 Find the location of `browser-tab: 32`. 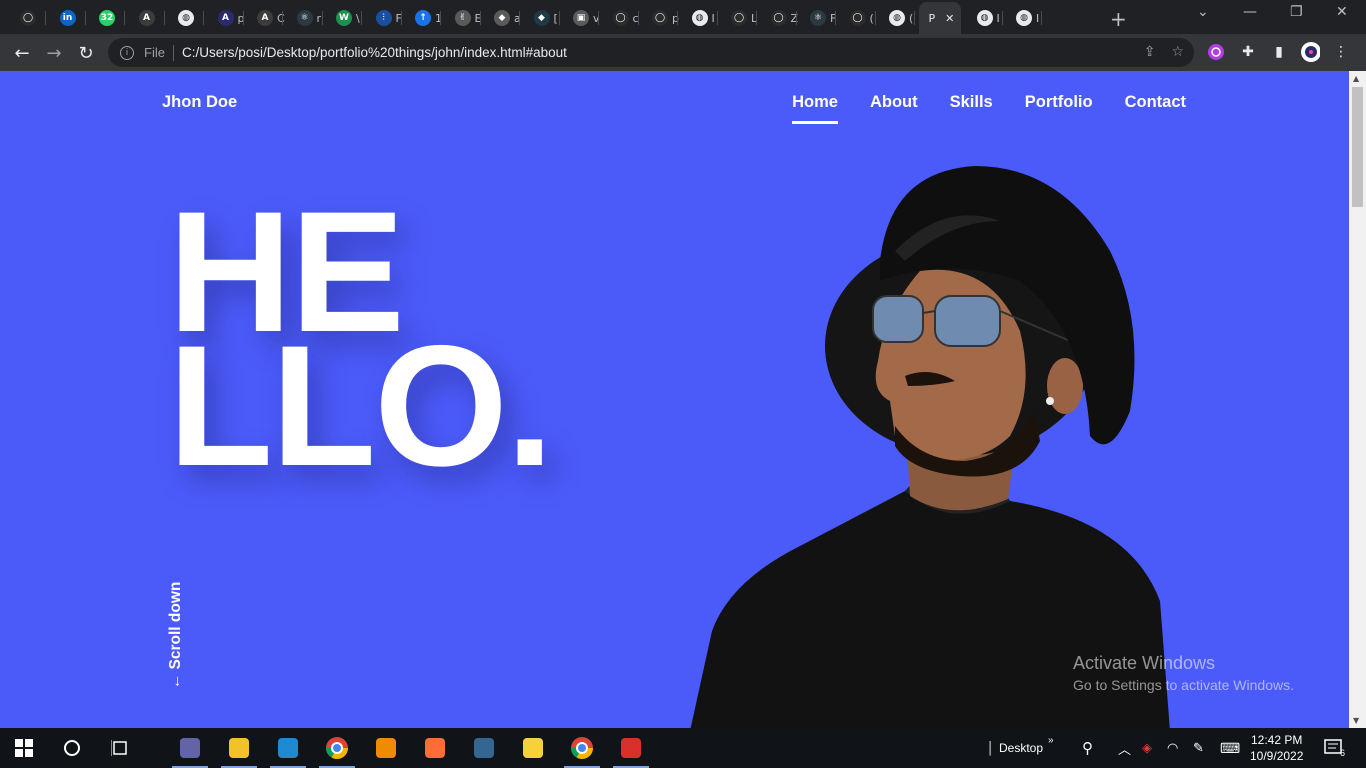

browser-tab: 32 is located at coordinates (107, 18).